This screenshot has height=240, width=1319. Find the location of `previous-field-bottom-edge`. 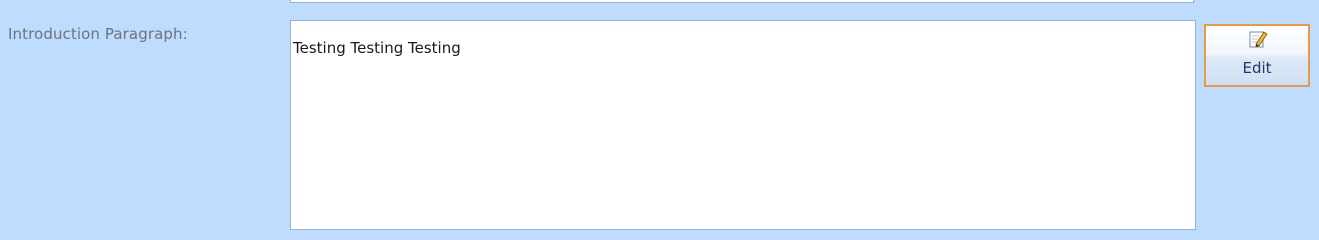

previous-field-bottom-edge is located at coordinates (742, 1).